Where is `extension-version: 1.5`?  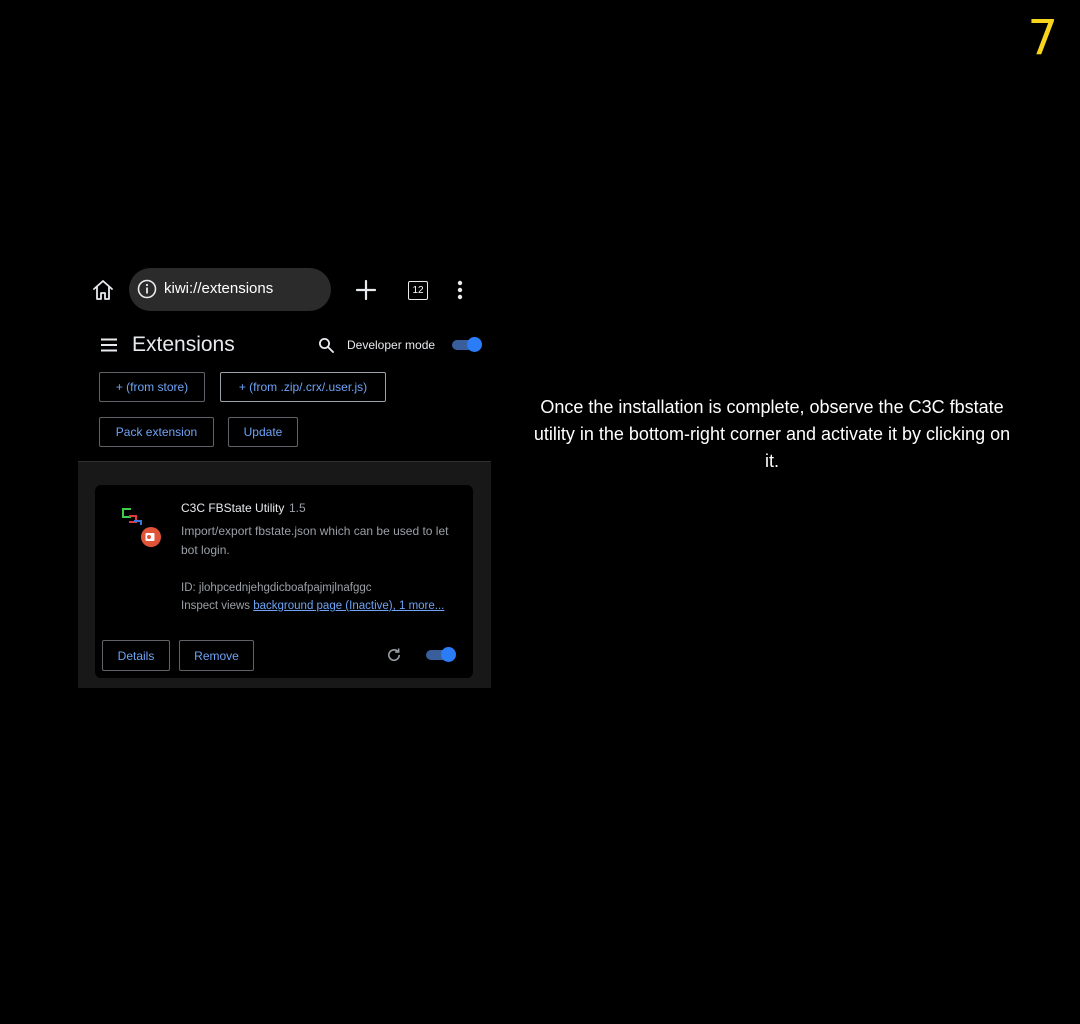 extension-version: 1.5 is located at coordinates (297, 508).